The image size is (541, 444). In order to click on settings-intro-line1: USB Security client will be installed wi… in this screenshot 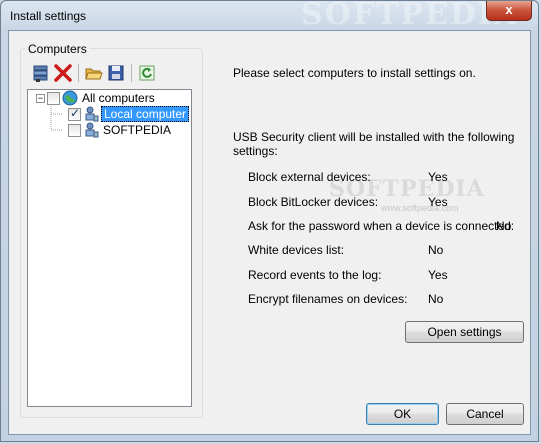, I will do `click(374, 137)`.